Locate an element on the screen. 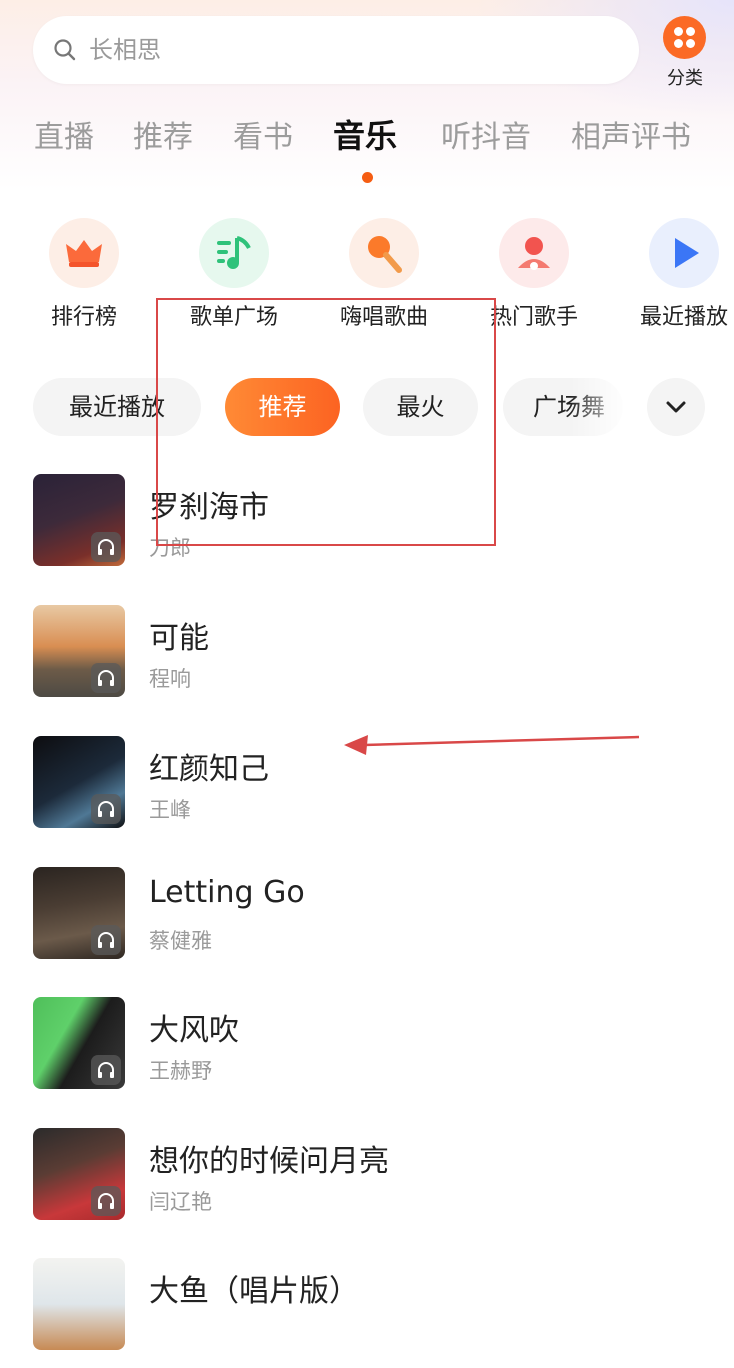  chevron-down-icon is located at coordinates (676, 407).